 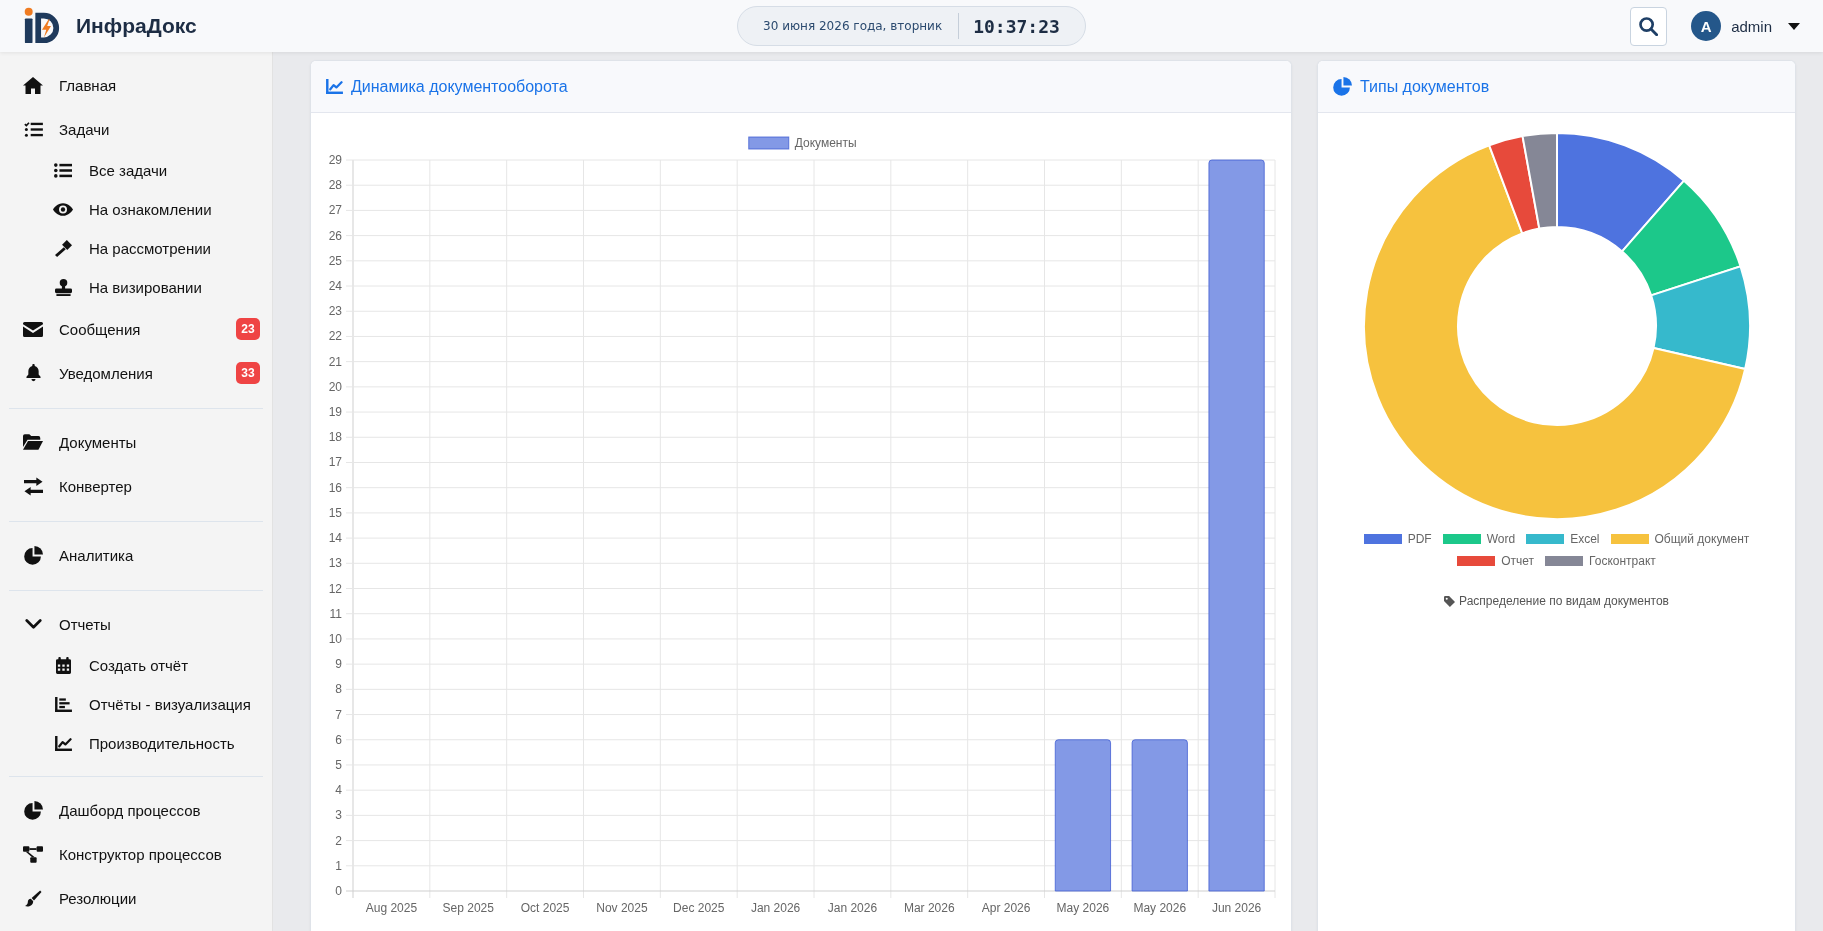 What do you see at coordinates (335, 286) in the screenshot?
I see `y-tick-label: 24` at bounding box center [335, 286].